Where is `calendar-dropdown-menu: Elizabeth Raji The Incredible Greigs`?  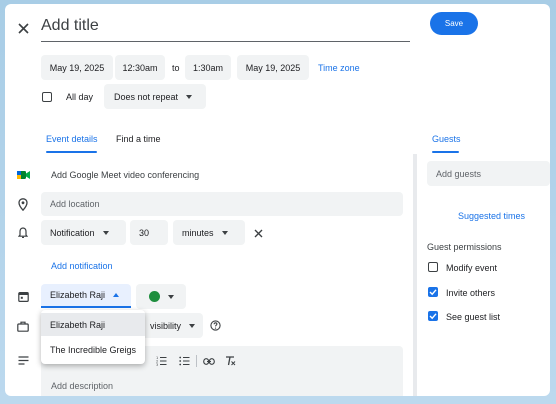 calendar-dropdown-menu: Elizabeth Raji The Incredible Greigs is located at coordinates (93, 337).